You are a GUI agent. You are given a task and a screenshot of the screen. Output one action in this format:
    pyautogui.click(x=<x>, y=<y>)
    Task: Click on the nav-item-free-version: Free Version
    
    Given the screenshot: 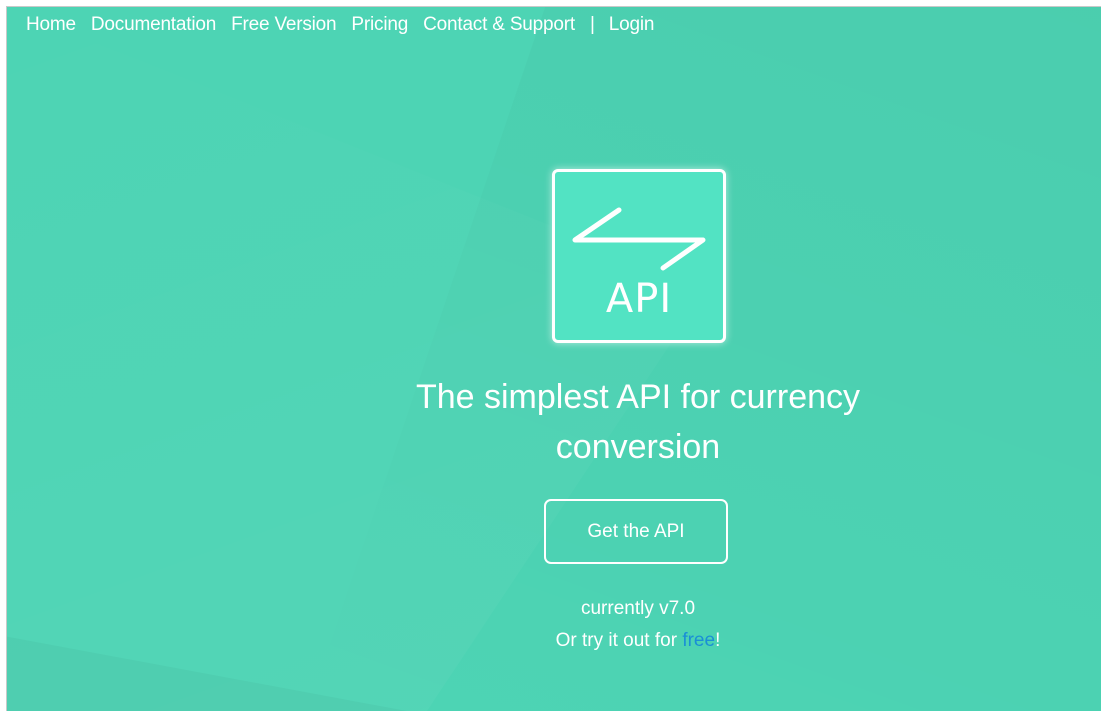 What is the action you would take?
    pyautogui.click(x=284, y=25)
    